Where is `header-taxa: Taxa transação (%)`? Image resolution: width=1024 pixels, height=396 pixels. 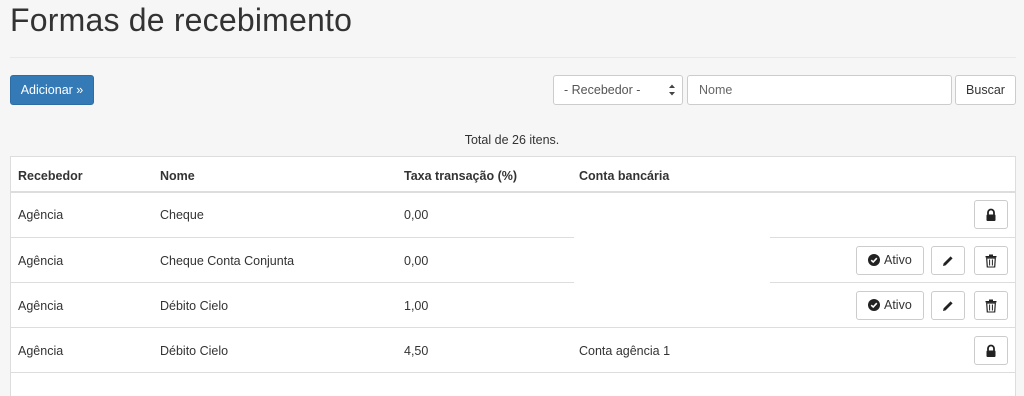
header-taxa: Taxa transação (%) is located at coordinates (461, 176).